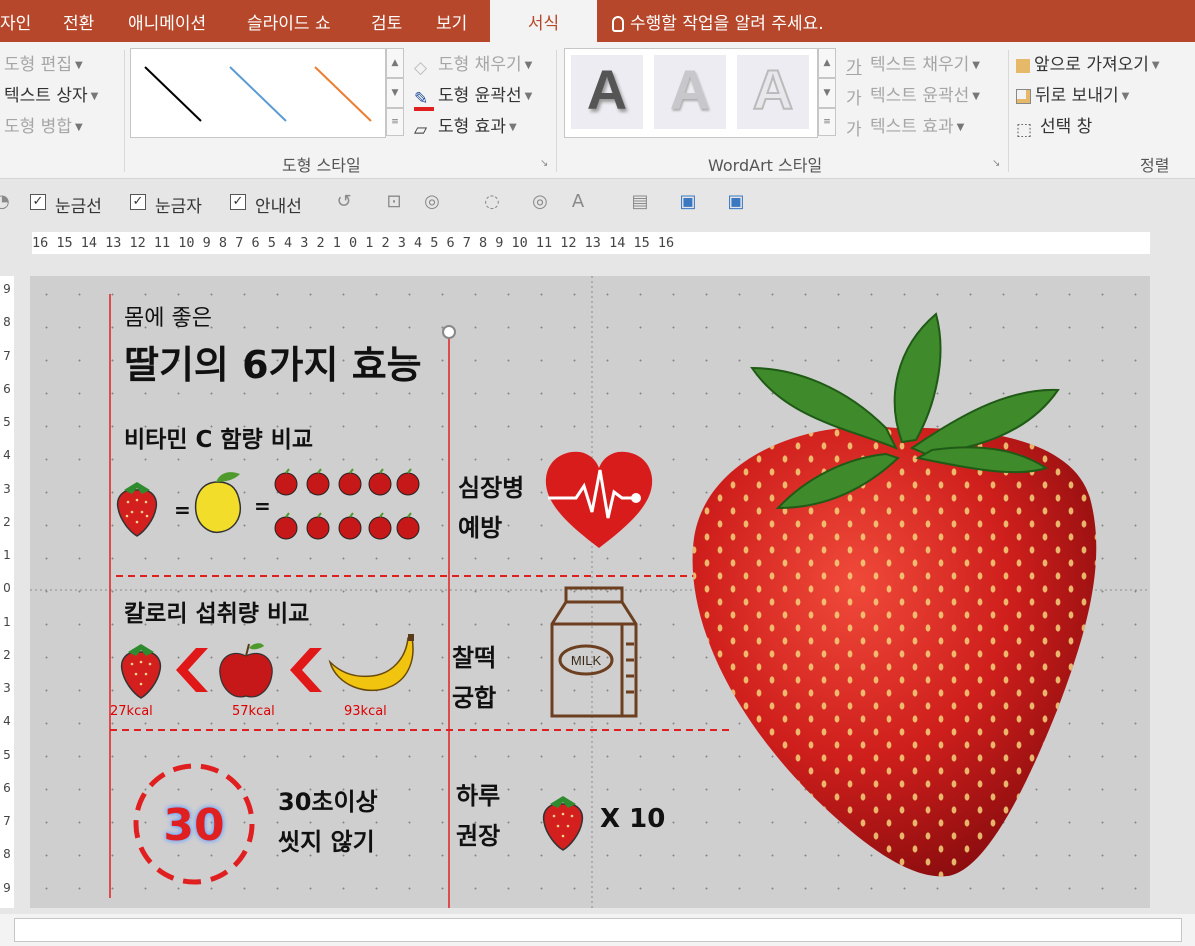 The height and width of the screenshot is (946, 1195). Describe the element at coordinates (599, 499) in the screenshot. I see `heart-icon` at that location.